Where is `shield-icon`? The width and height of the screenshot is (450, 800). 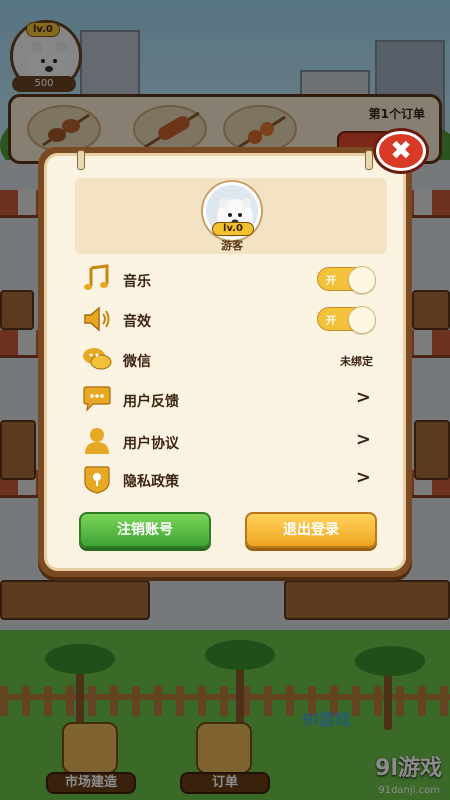 shield-icon is located at coordinates (97, 480).